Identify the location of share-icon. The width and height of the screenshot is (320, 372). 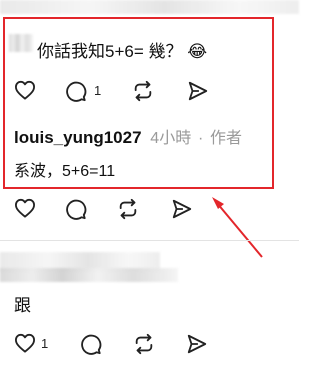
(197, 344).